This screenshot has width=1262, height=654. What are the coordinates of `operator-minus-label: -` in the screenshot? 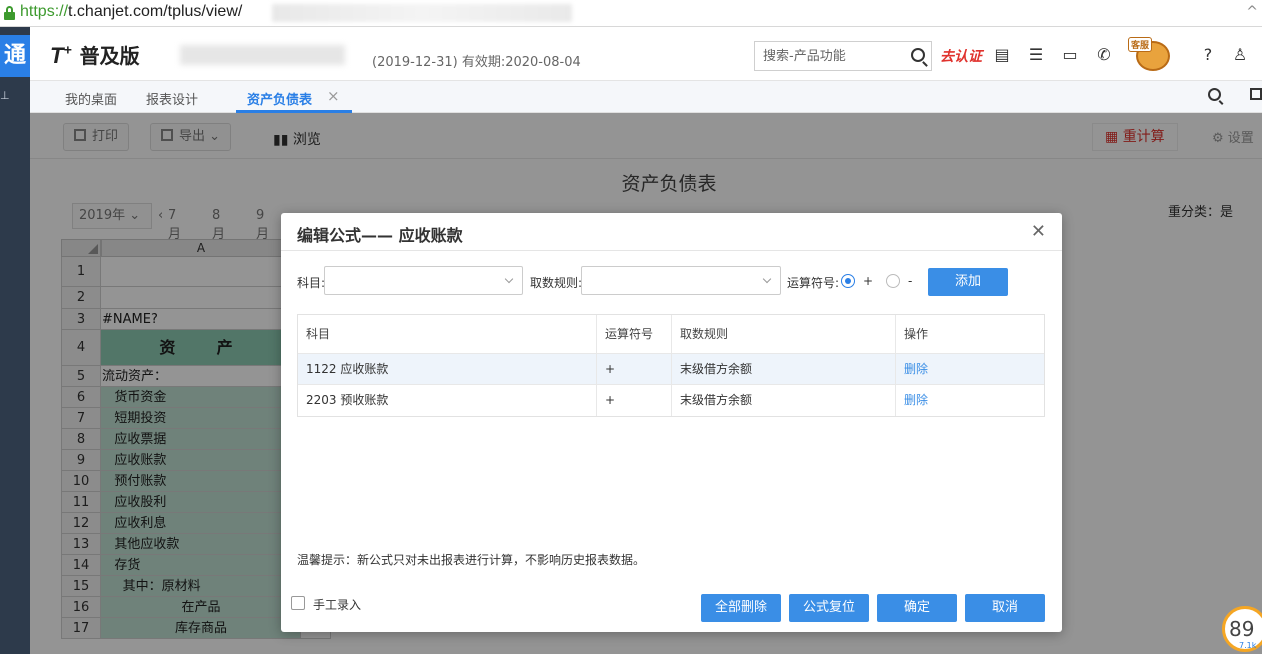 It's located at (910, 281).